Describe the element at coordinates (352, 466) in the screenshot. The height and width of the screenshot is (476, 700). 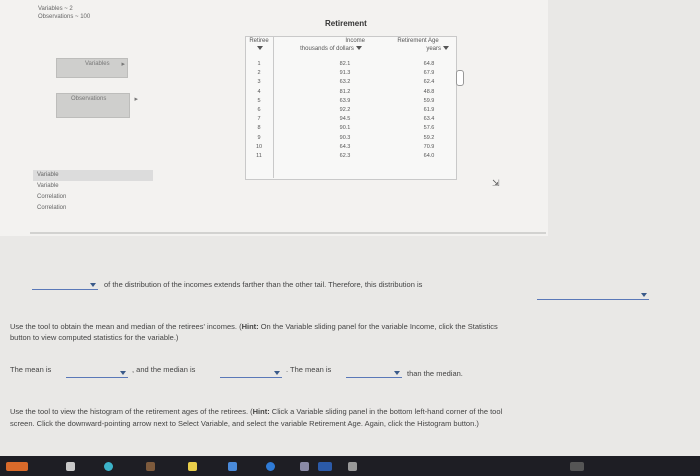
I see `settings-icon` at that location.